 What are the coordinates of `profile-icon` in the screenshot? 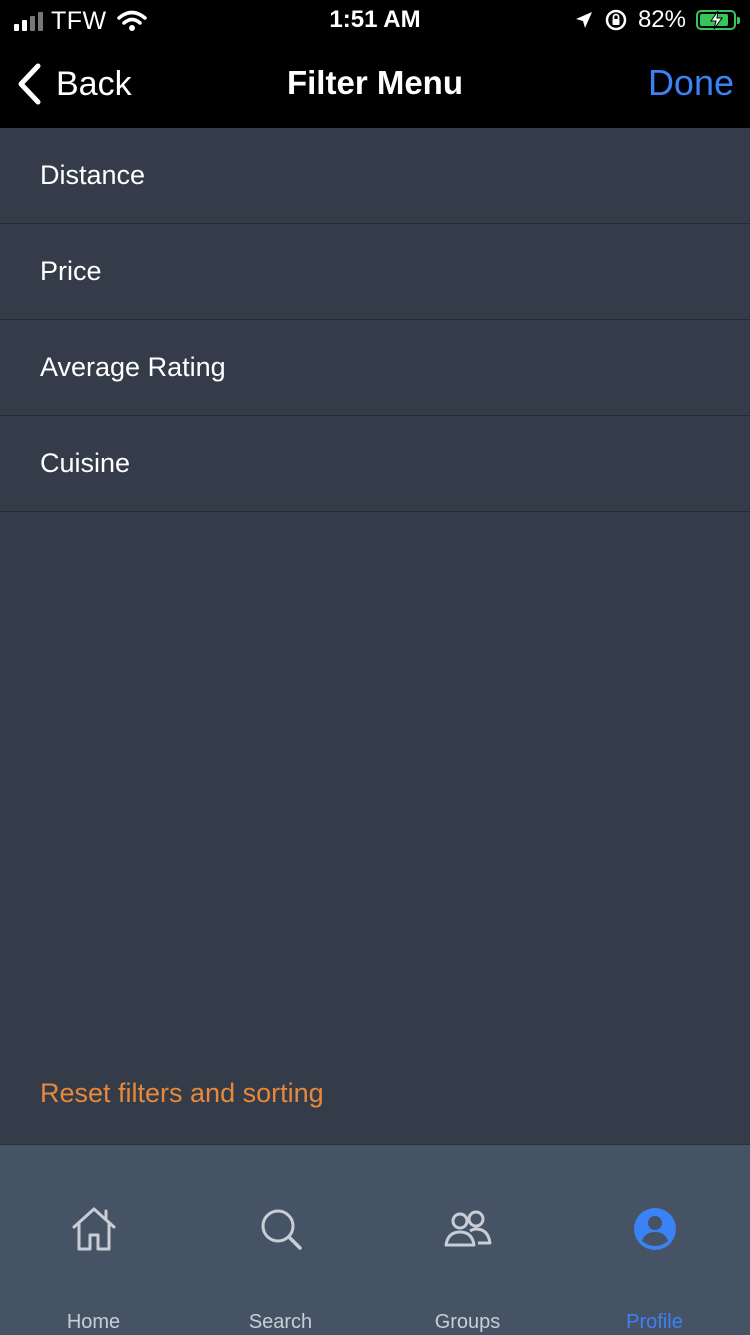 It's located at (654, 1229).